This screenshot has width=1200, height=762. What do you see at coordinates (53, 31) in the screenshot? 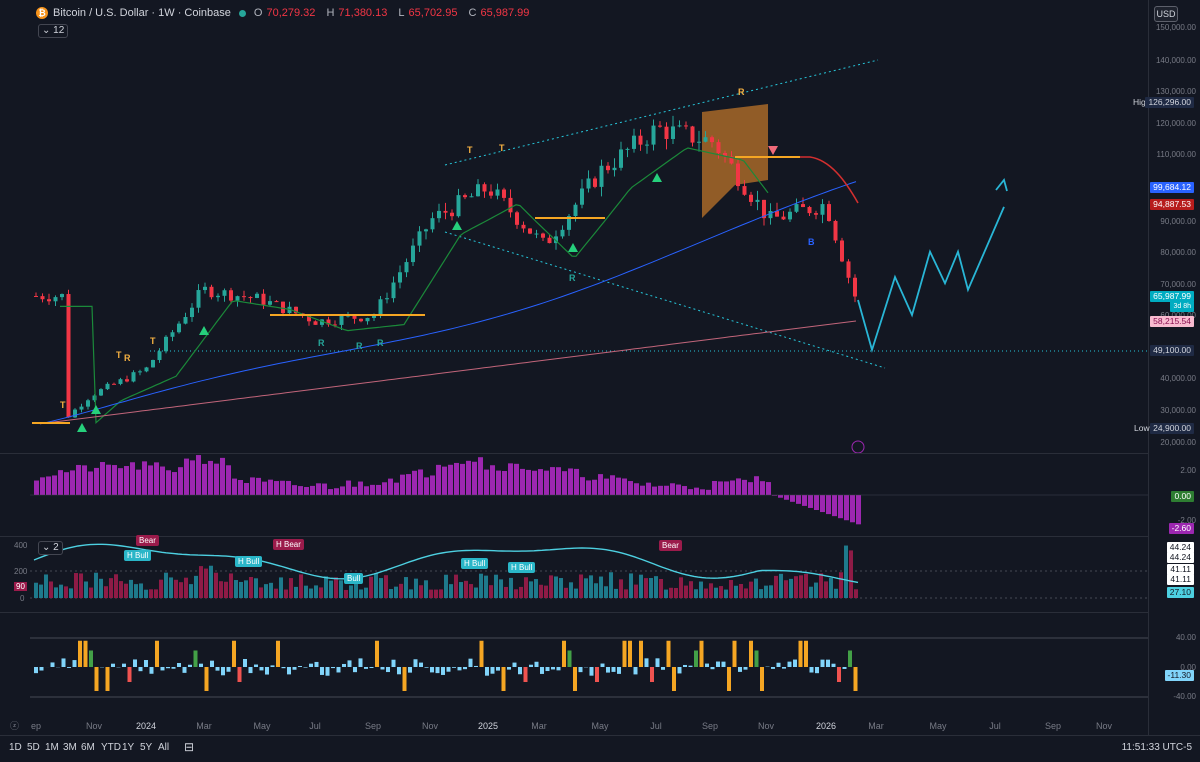
I see `indicators-toggle-button: ⌄ 12` at bounding box center [53, 31].